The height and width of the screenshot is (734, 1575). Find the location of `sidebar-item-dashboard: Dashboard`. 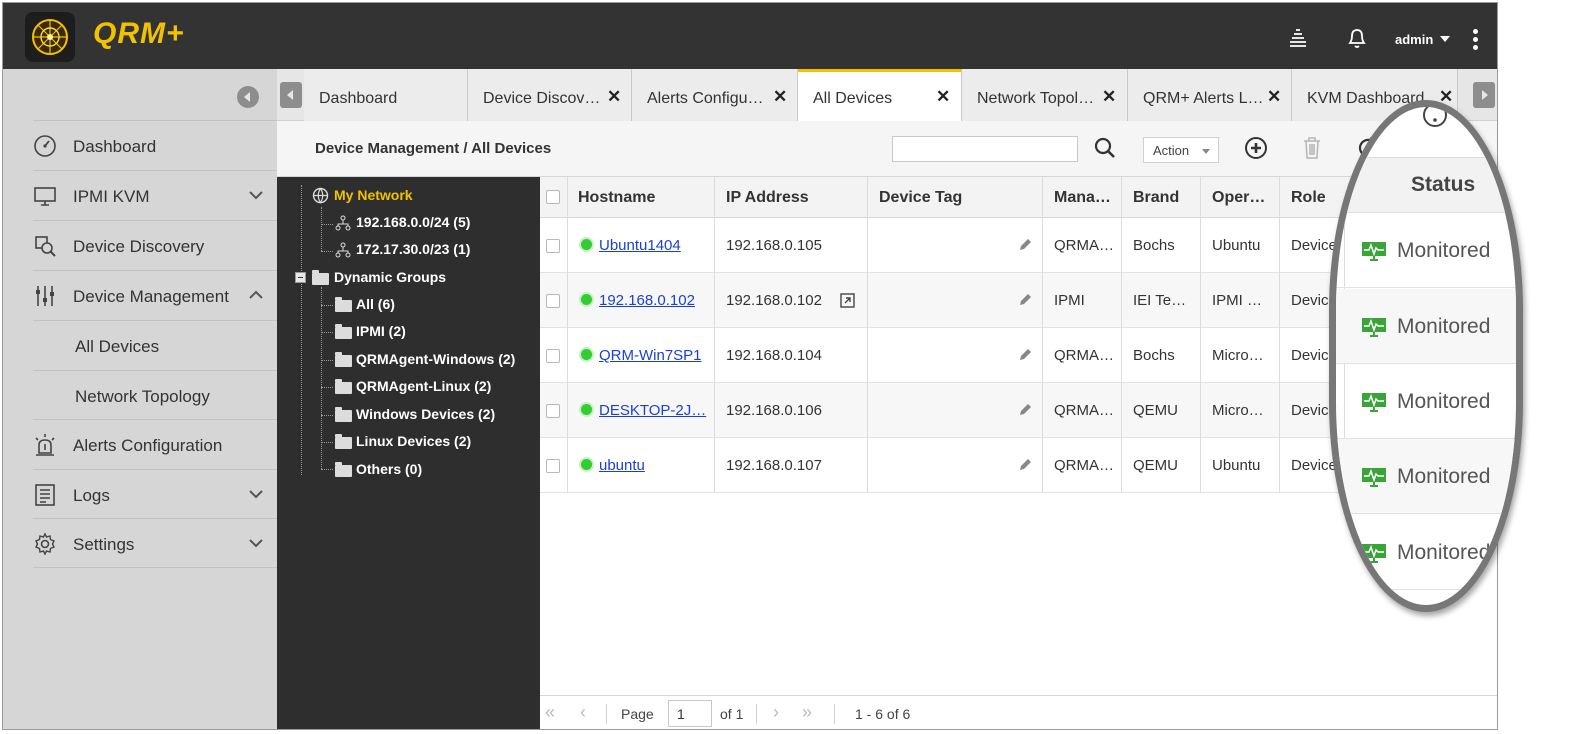

sidebar-item-dashboard: Dashboard is located at coordinates (155, 145).